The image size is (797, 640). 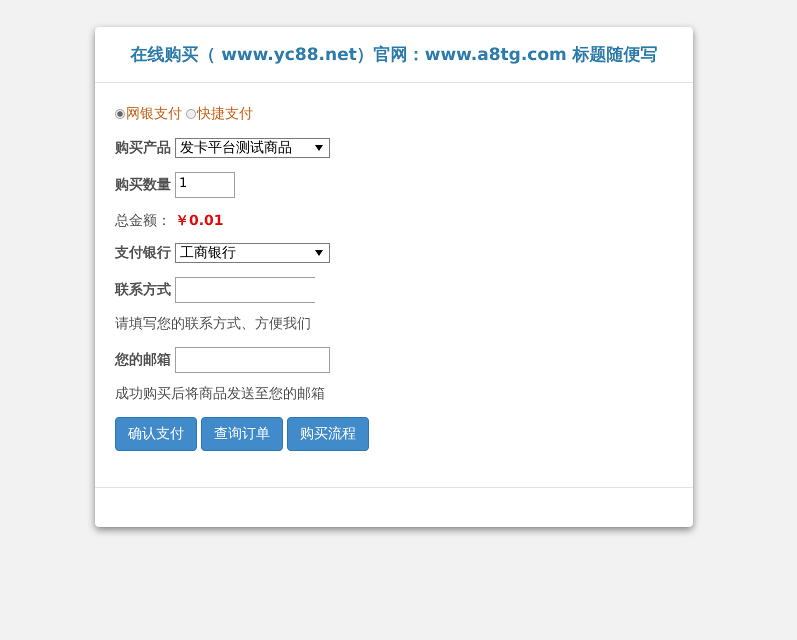 I want to click on panel-title: 在线购买（ www.yc88.net）官网：www.a8tg.com 标题随便写, so click(x=394, y=55).